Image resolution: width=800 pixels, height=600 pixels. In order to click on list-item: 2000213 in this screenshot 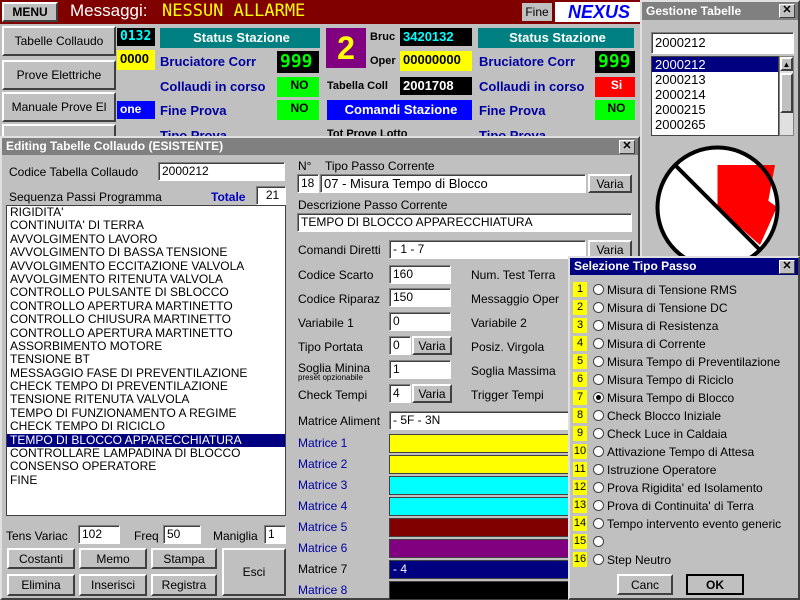, I will do `click(715, 79)`.